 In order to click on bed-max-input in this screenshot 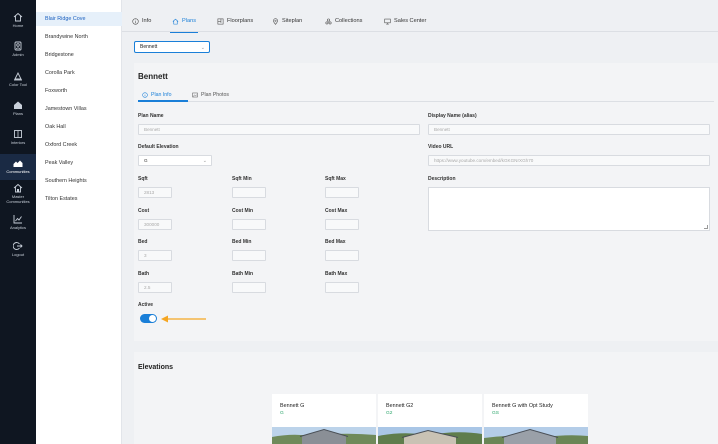, I will do `click(342, 255)`.